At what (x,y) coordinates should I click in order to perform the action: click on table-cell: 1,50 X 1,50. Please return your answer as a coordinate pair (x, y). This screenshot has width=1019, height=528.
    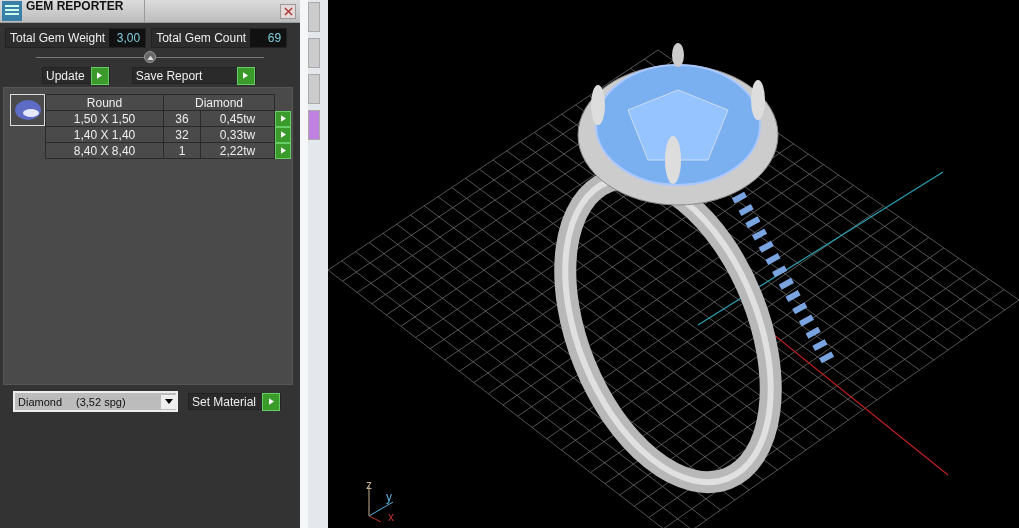
    Looking at the image, I should click on (104, 118).